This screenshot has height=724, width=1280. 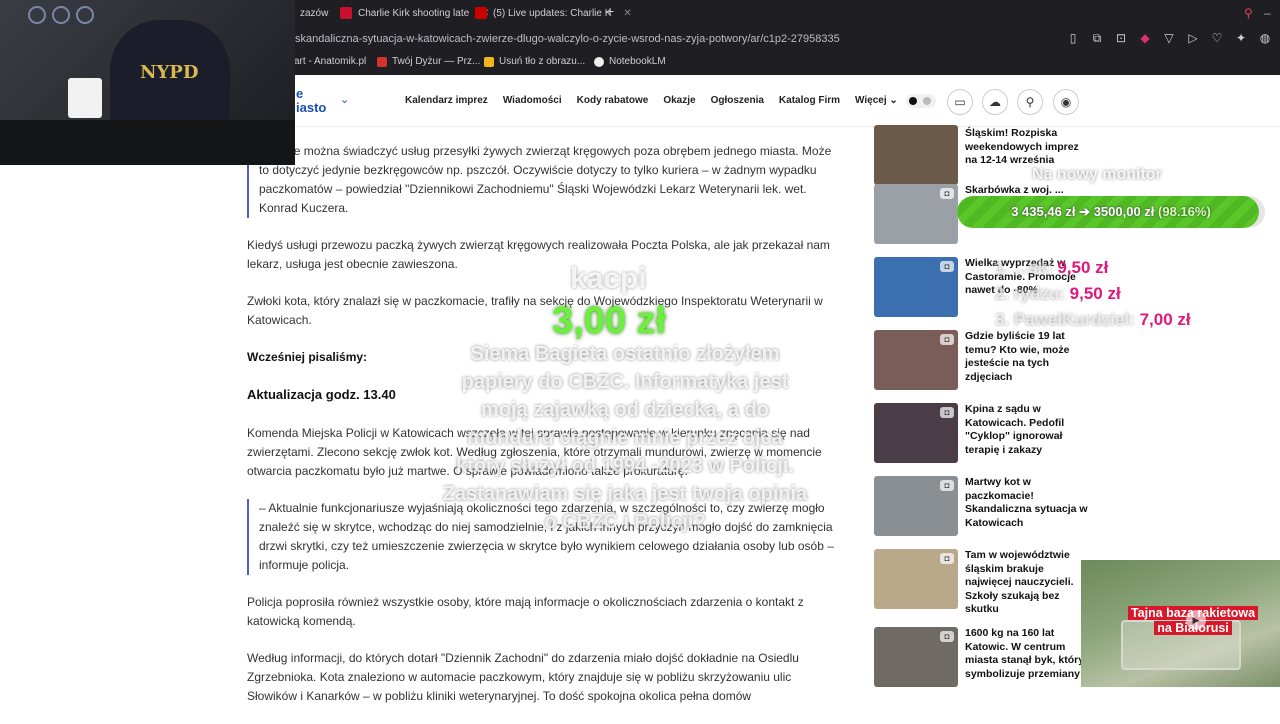 What do you see at coordinates (311, 107) in the screenshot?
I see `logo-line-2: iasto` at bounding box center [311, 107].